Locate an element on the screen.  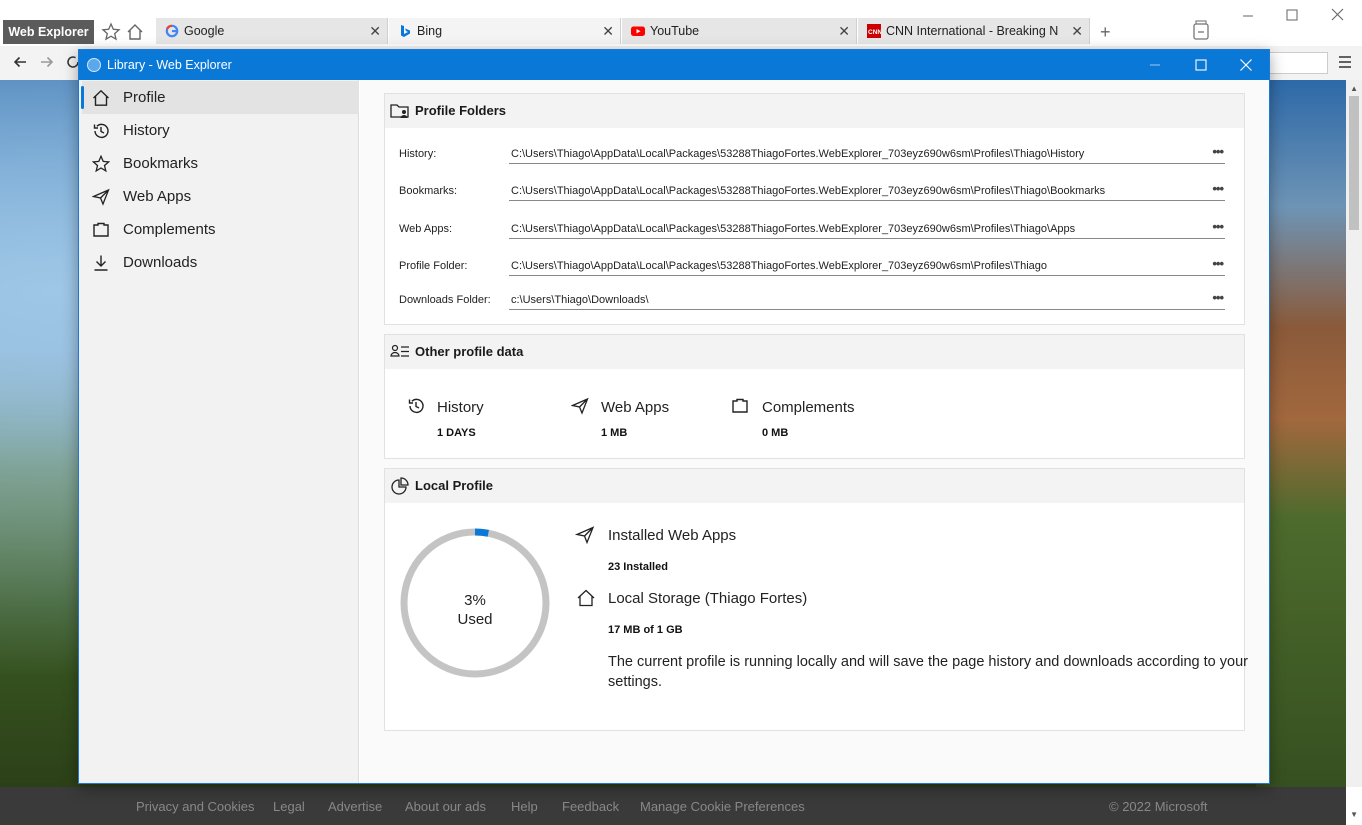
pie-chart-icon is located at coordinates (400, 486).